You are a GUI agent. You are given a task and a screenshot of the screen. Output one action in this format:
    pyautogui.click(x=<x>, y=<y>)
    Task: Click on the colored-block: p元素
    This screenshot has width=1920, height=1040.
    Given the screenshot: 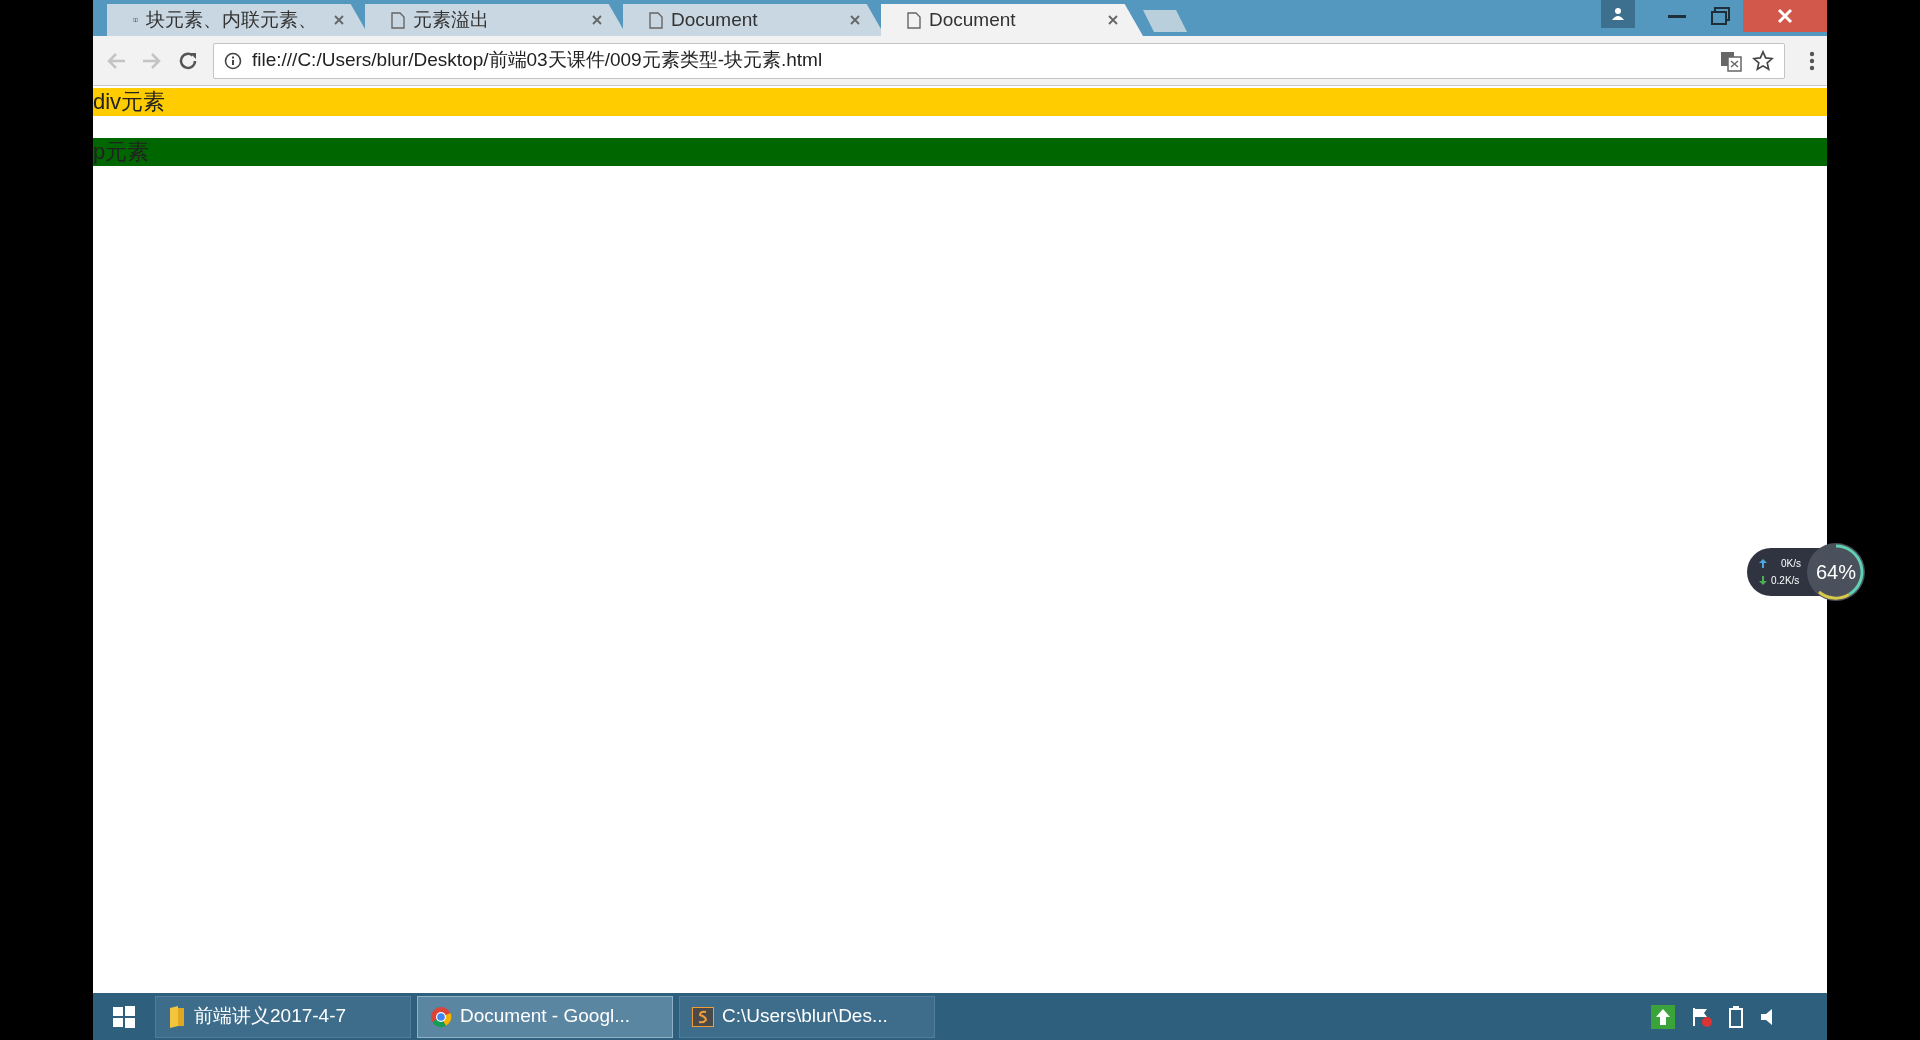 What is the action you would take?
    pyautogui.click(x=960, y=152)
    